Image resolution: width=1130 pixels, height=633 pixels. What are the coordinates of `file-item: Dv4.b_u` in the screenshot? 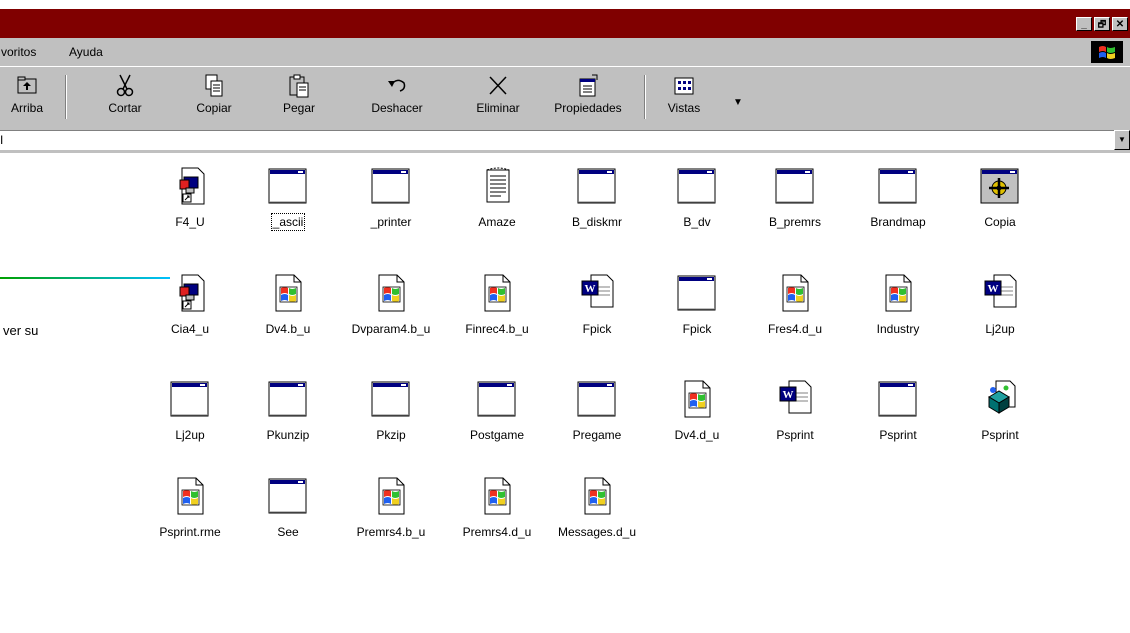 It's located at (288, 304).